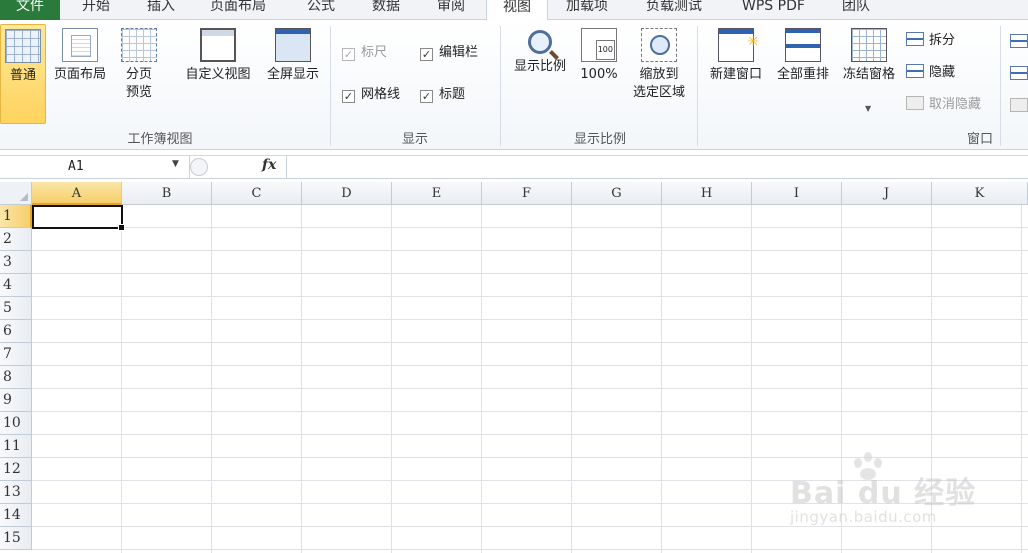  What do you see at coordinates (16, 216) in the screenshot?
I see `row-header-1: 1` at bounding box center [16, 216].